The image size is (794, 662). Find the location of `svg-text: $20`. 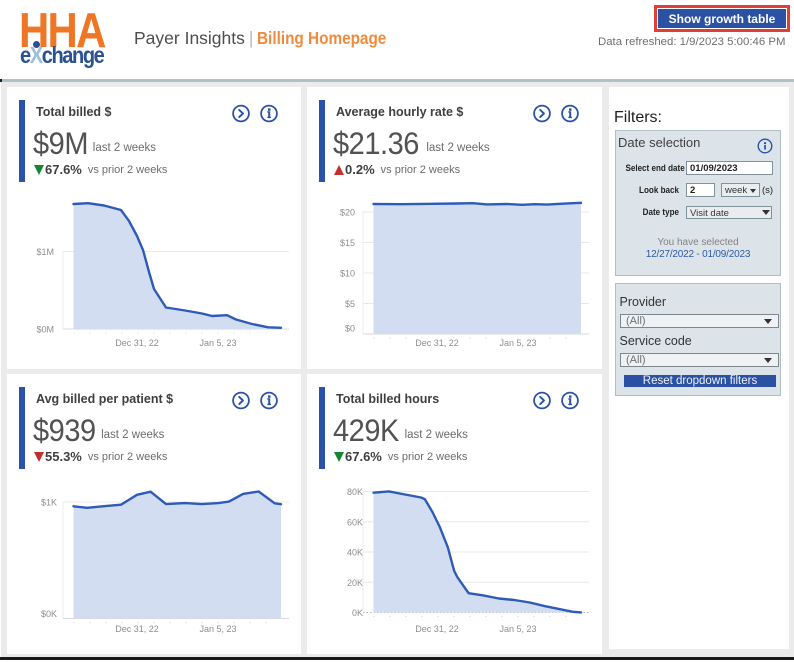

svg-text: $20 is located at coordinates (347, 213).